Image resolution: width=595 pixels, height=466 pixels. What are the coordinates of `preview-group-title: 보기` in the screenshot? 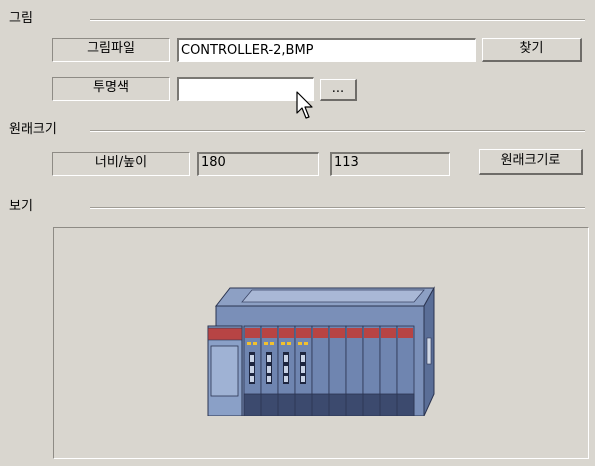 It's located at (23, 207).